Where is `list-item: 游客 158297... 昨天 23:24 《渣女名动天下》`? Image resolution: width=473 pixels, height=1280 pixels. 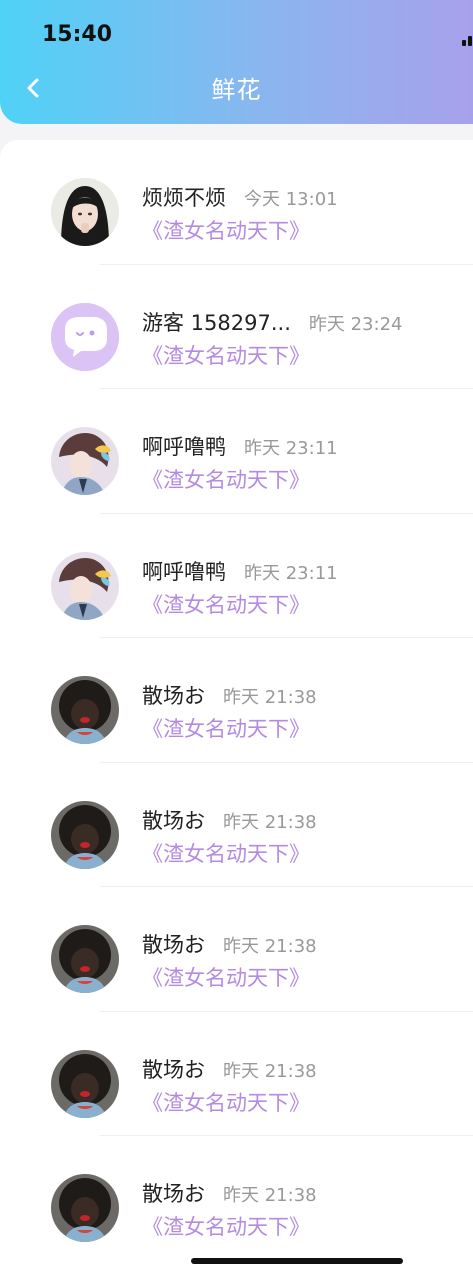 list-item: 游客 158297... 昨天 23:24 《渣女名动天下》 is located at coordinates (236, 327).